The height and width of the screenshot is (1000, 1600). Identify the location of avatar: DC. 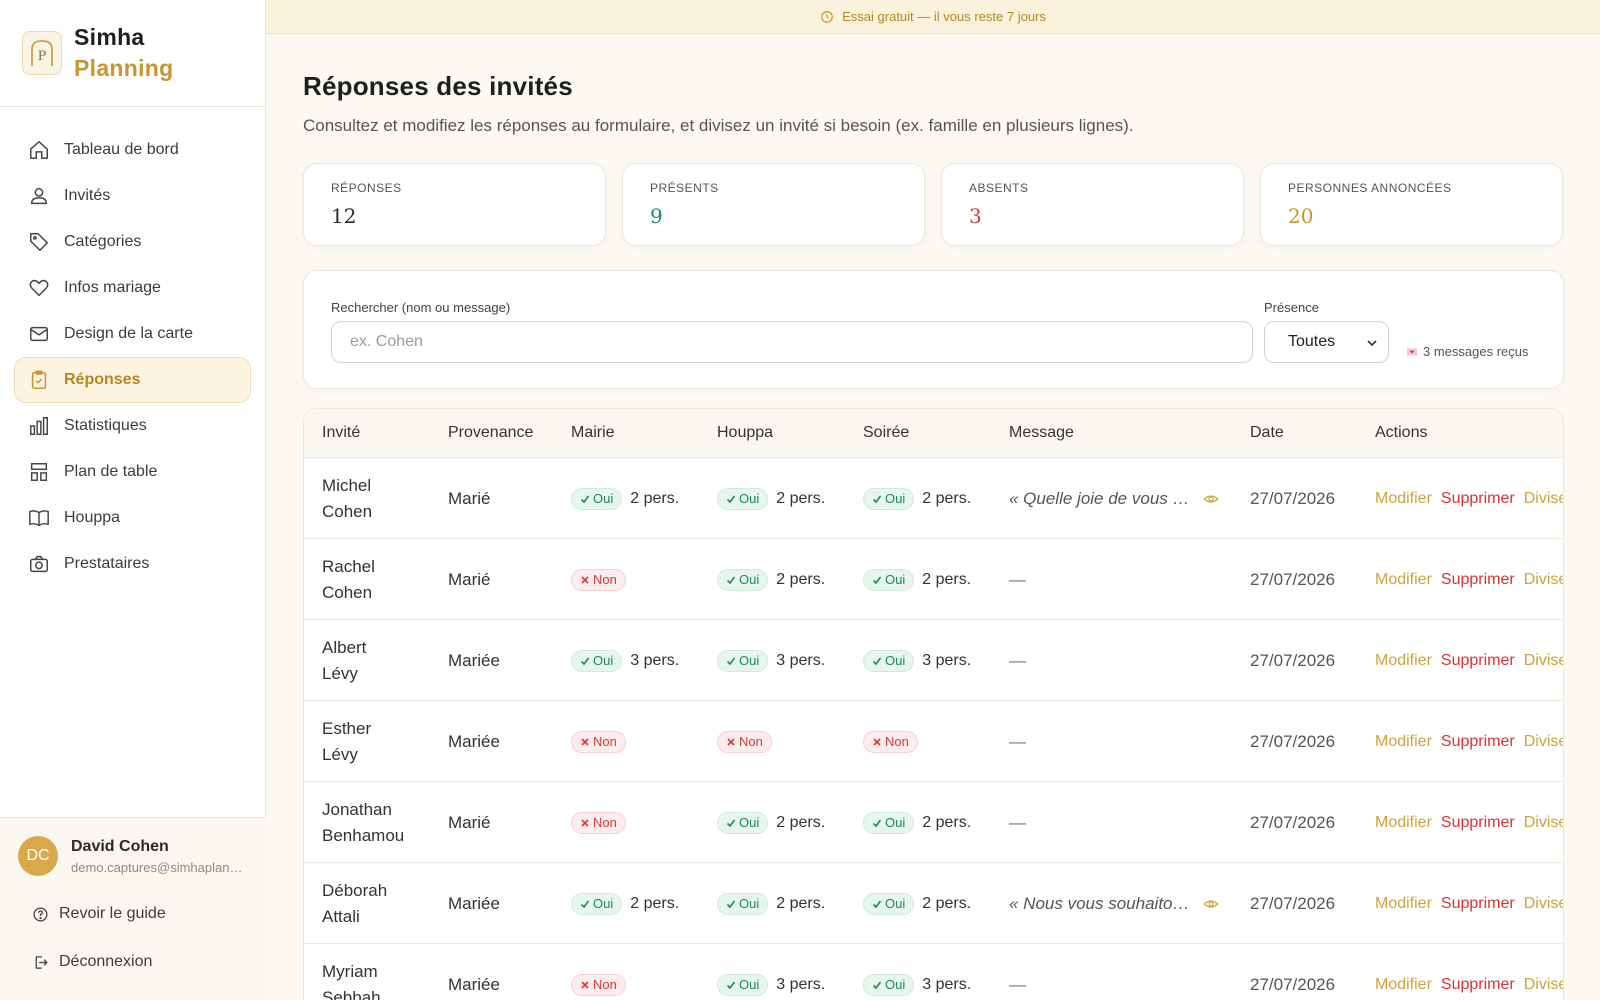
(38, 856).